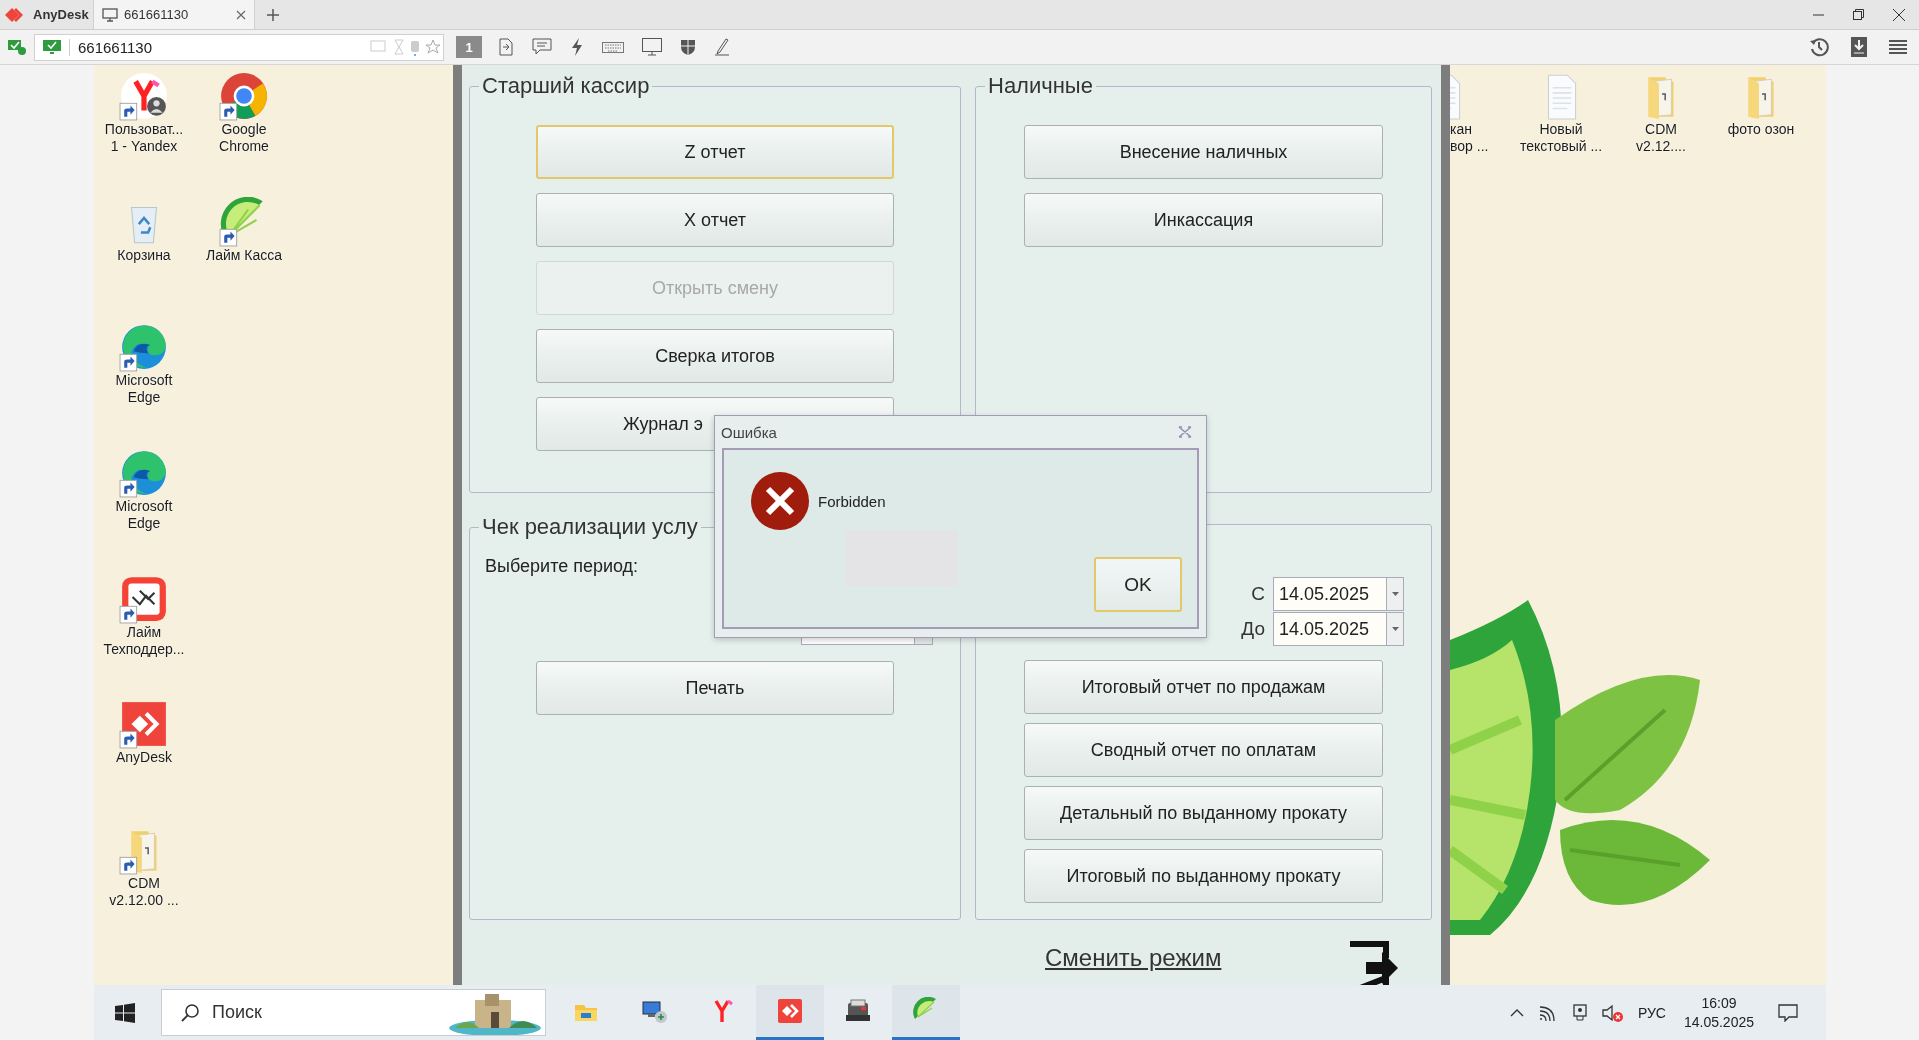  Describe the element at coordinates (852, 501) in the screenshot. I see `error-message: Forbidden` at that location.